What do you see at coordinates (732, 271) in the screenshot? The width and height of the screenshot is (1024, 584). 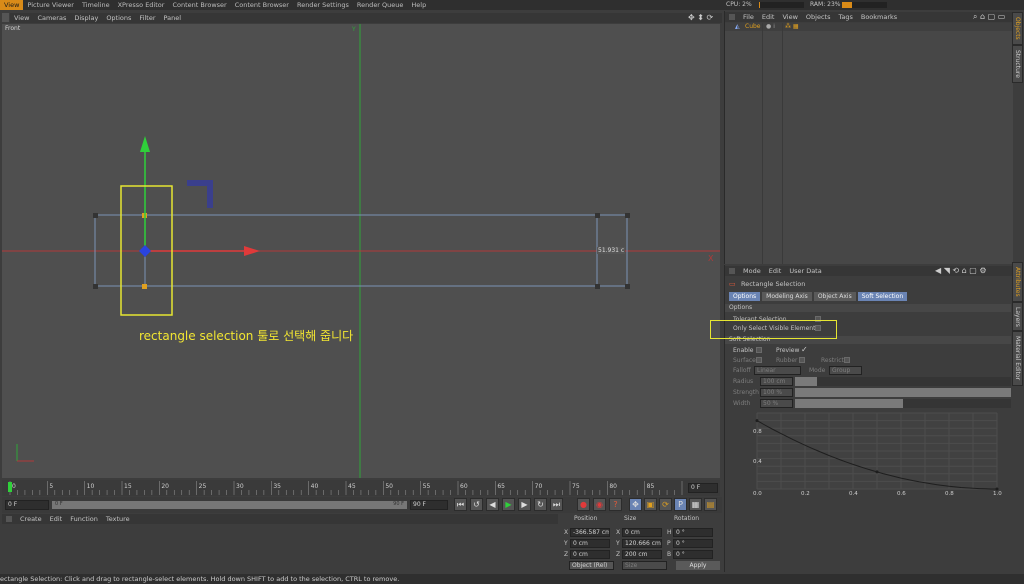 I see `attribute-handle-icon` at bounding box center [732, 271].